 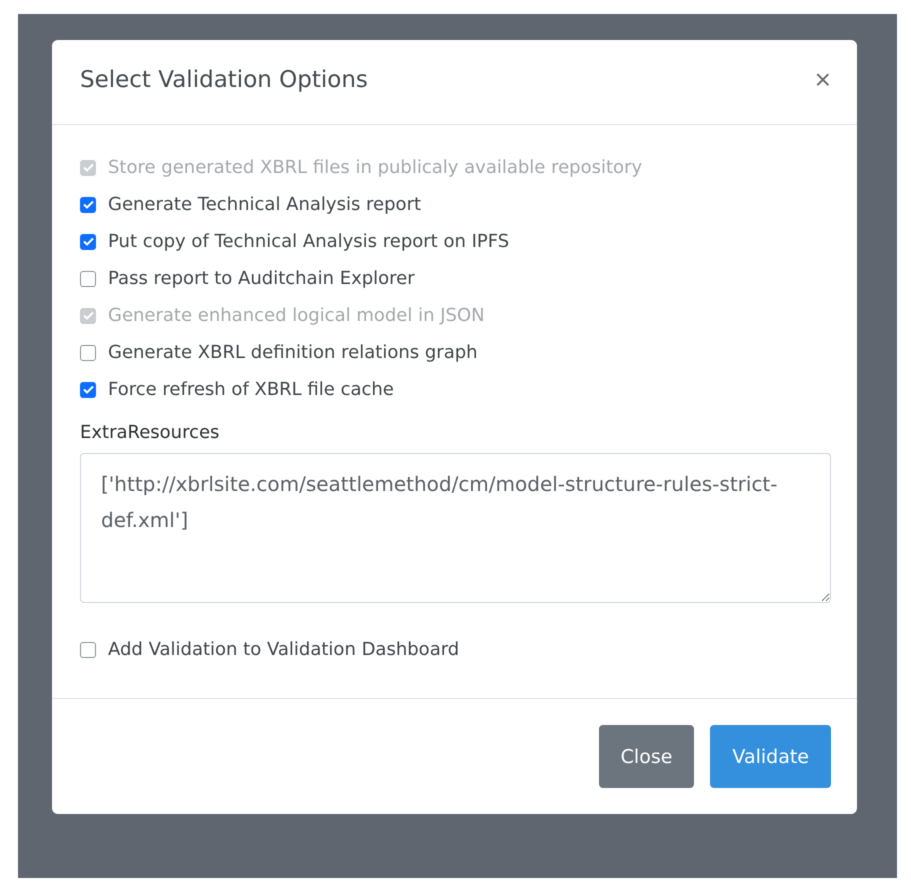 What do you see at coordinates (822, 80) in the screenshot?
I see `close-button: ×` at bounding box center [822, 80].